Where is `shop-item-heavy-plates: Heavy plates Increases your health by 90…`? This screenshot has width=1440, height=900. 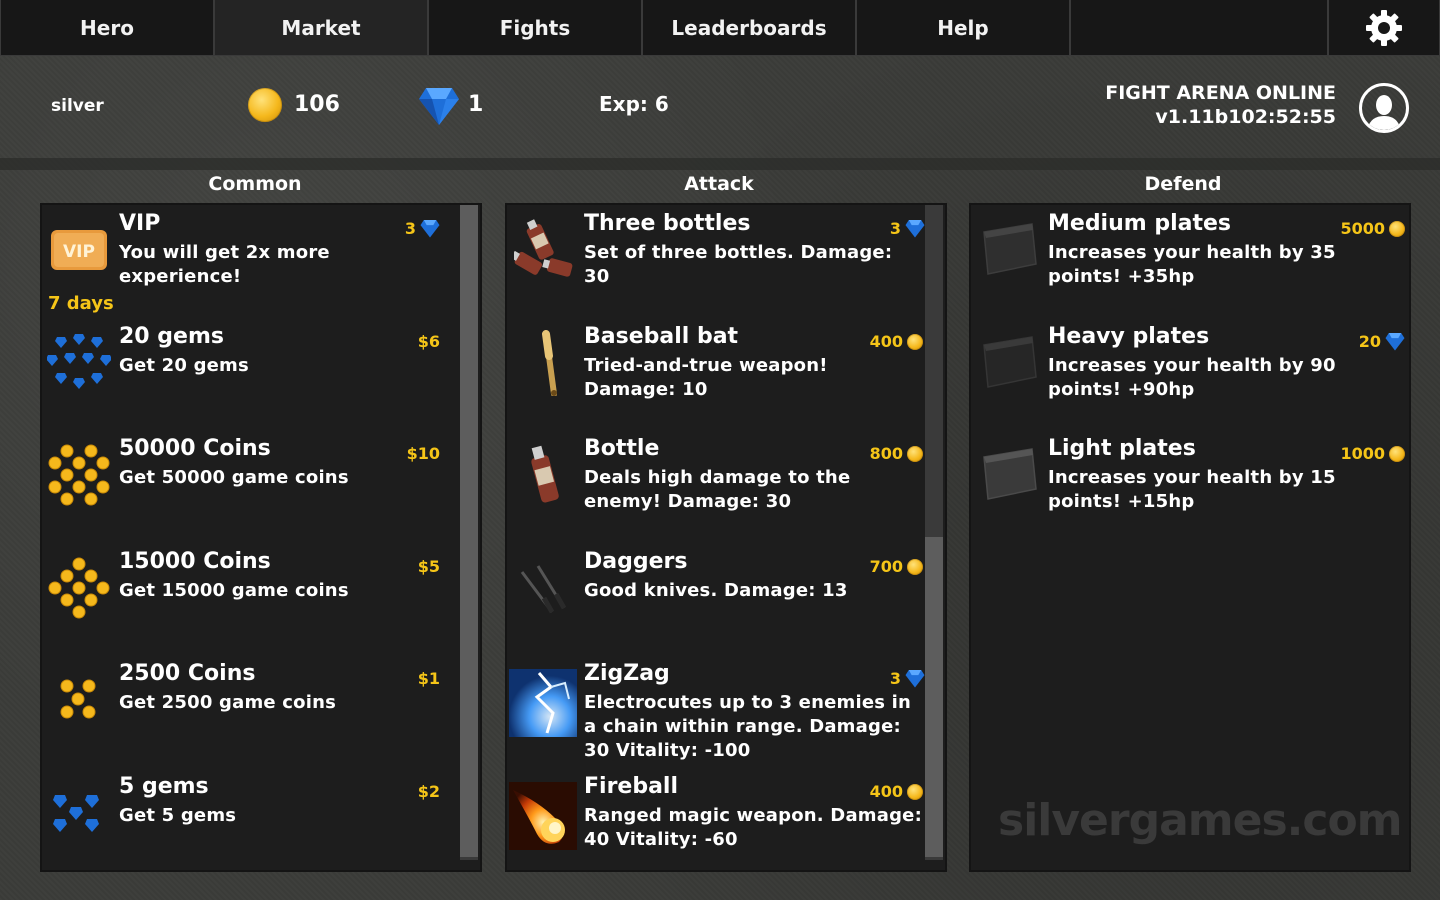
shop-item-heavy-plates: Heavy plates Increases your health by 90… is located at coordinates (1190, 374).